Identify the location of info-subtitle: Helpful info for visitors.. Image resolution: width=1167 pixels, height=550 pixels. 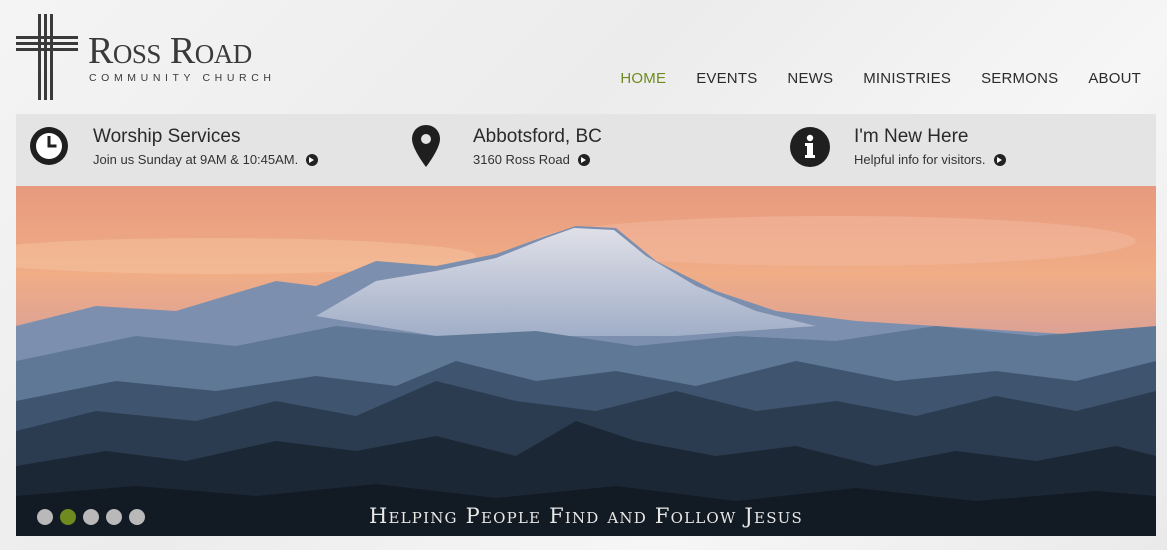
(930, 159).